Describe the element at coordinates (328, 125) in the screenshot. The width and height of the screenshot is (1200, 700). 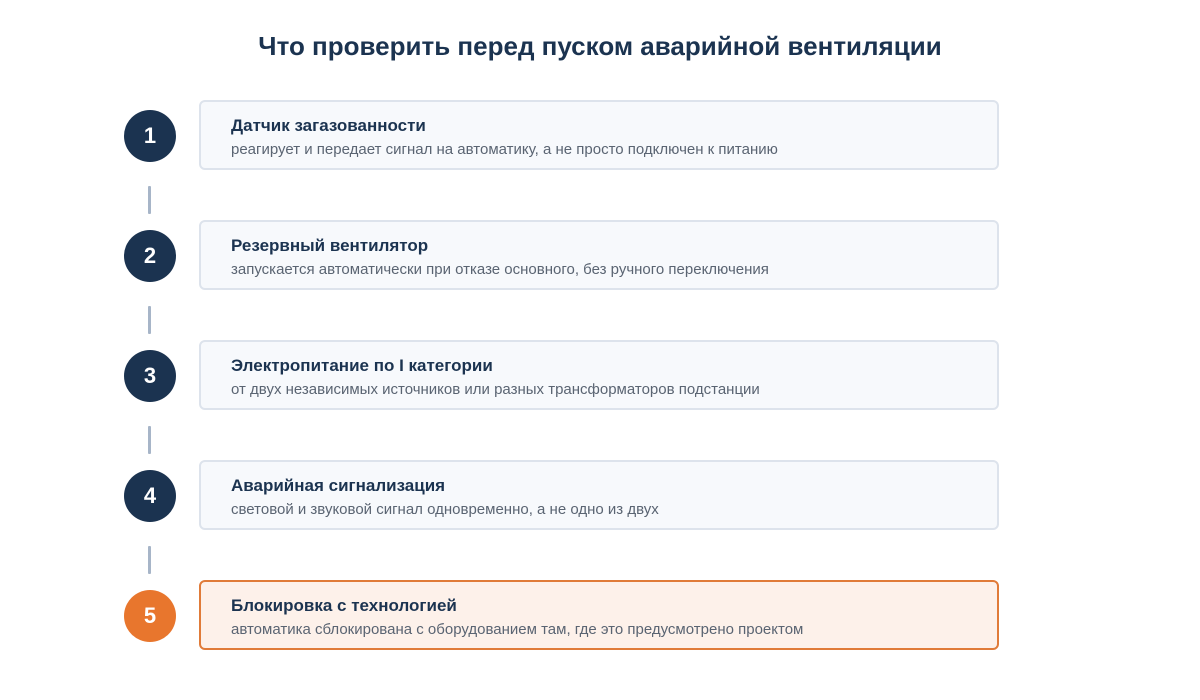
I see `step-title: Датчик загазованности` at that location.